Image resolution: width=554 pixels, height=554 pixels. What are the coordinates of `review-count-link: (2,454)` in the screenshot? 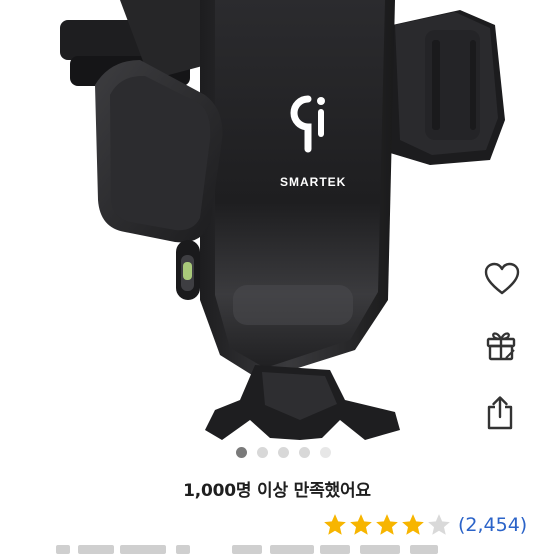 It's located at (492, 525).